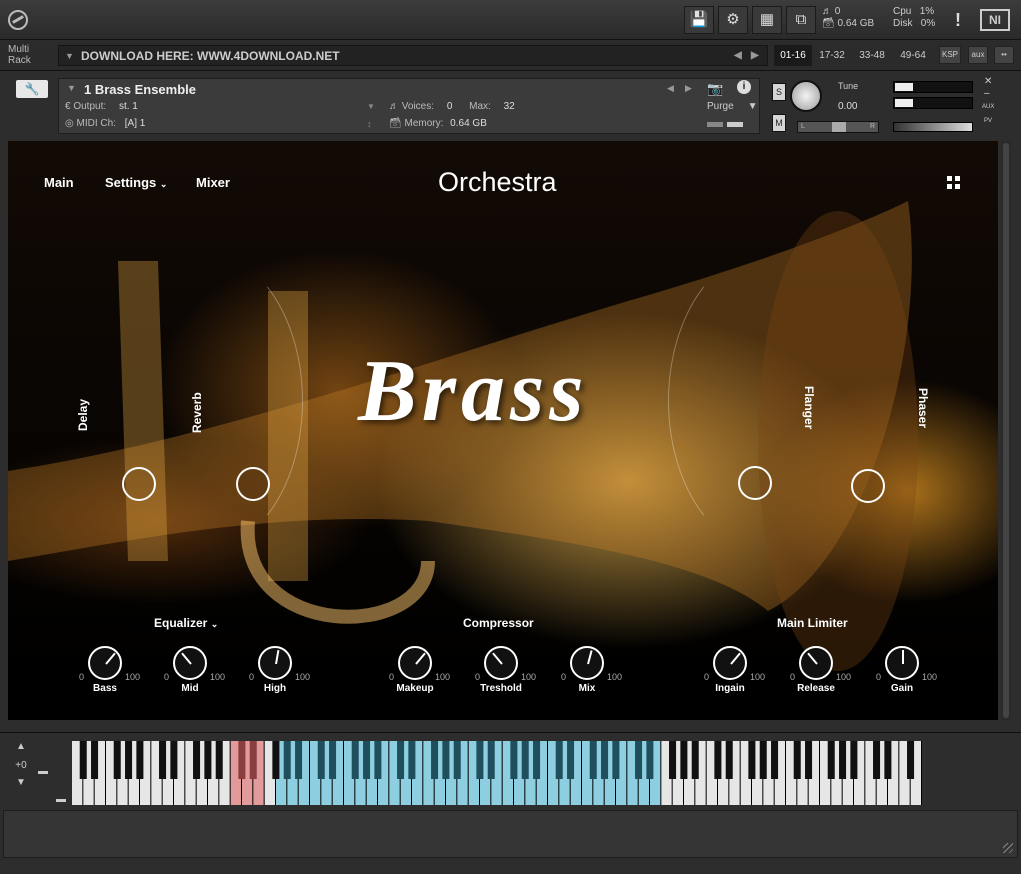  Describe the element at coordinates (105, 663) in the screenshot. I see `bass-knob` at that location.